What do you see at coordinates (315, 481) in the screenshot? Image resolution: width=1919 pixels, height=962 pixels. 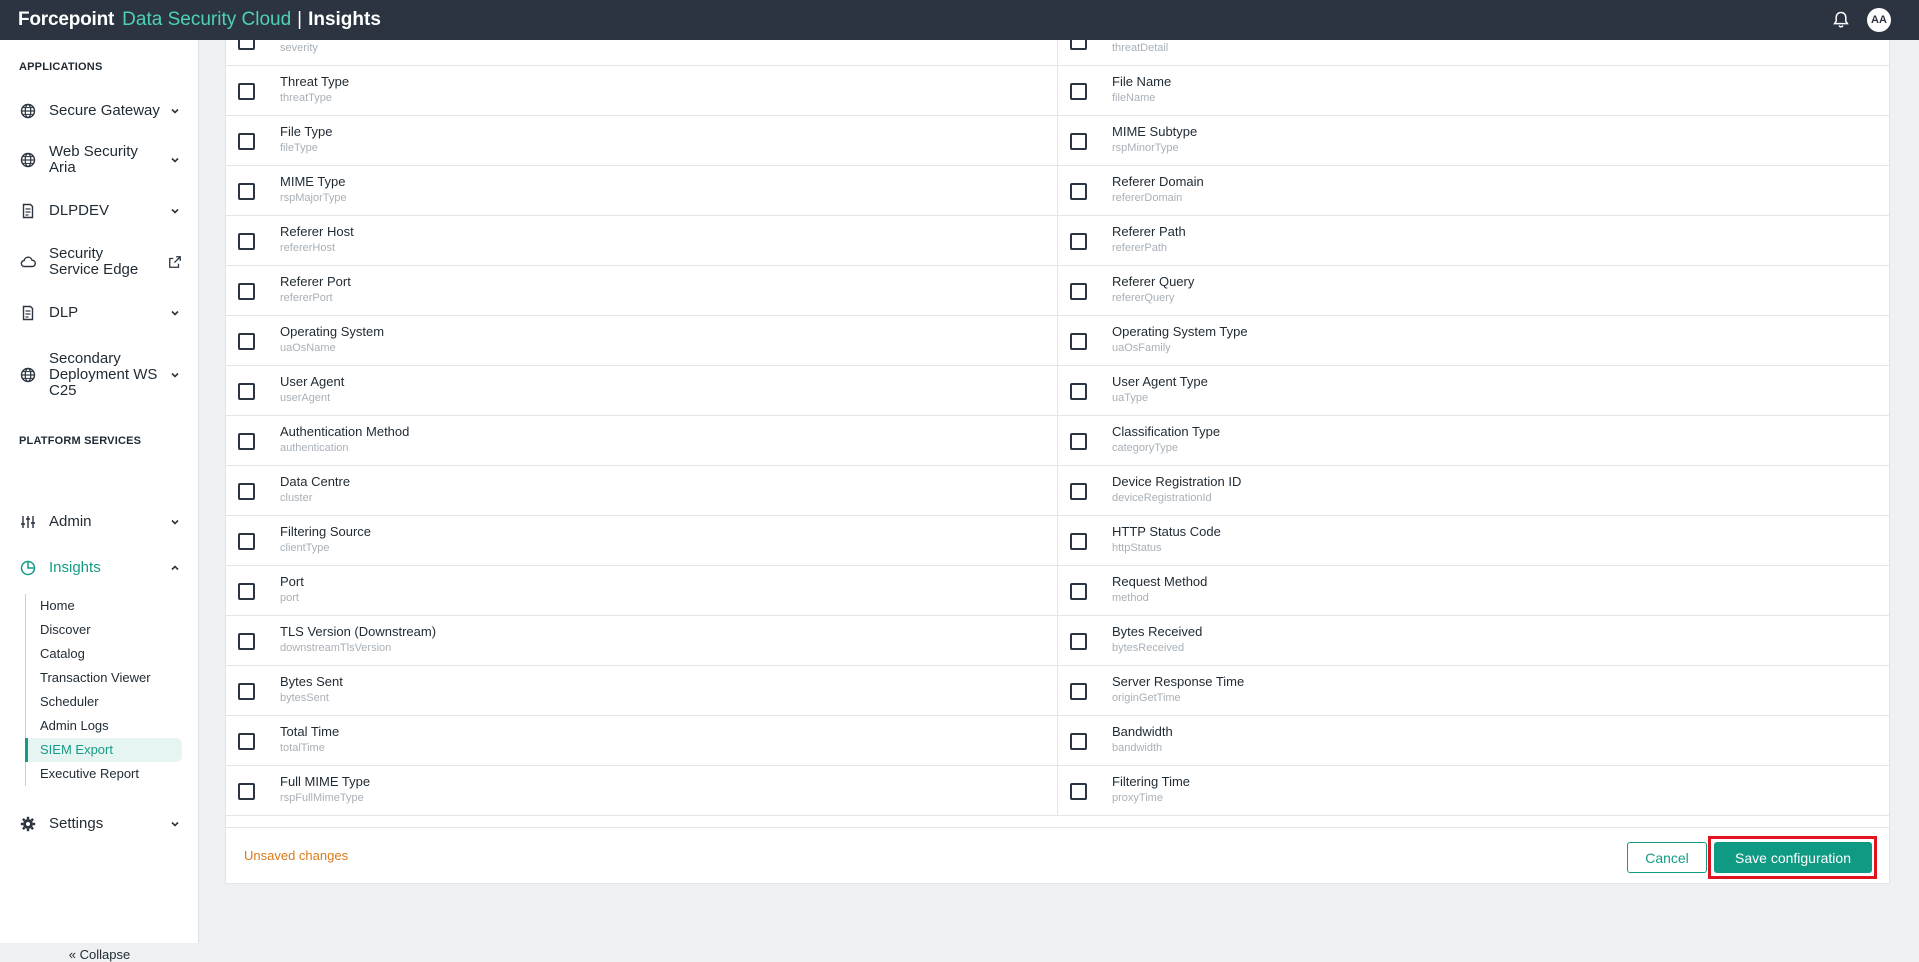 I see `field-label: Data Centre` at bounding box center [315, 481].